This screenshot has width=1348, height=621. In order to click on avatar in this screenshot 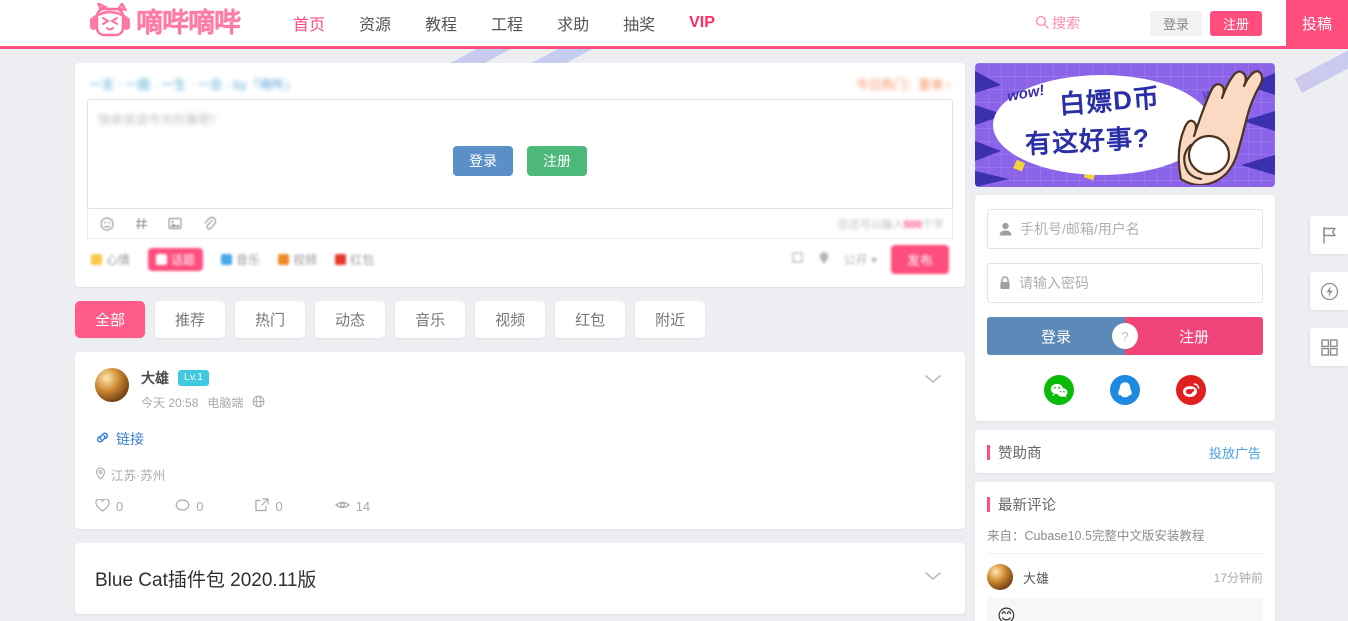, I will do `click(112, 385)`.